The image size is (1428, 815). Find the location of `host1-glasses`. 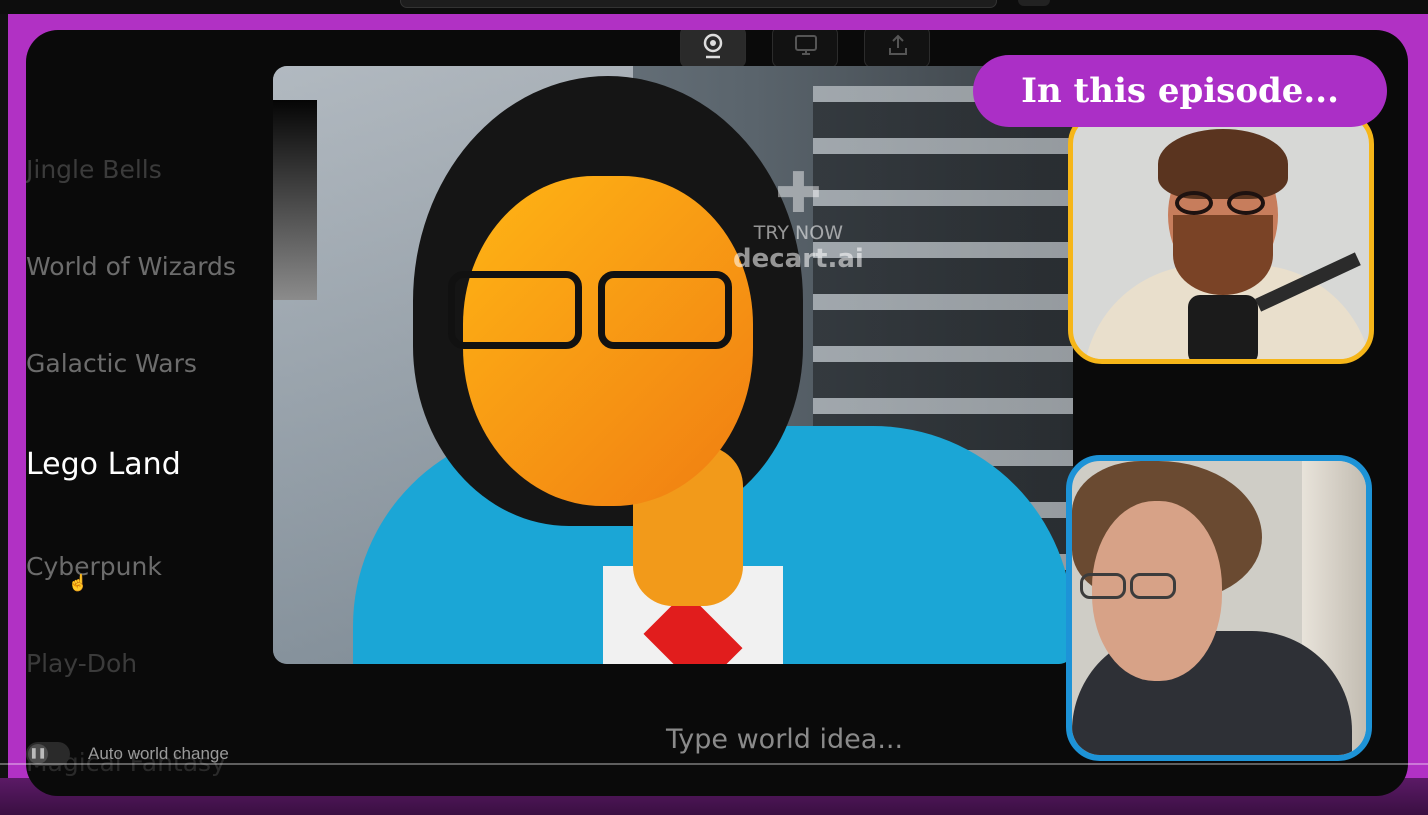

host1-glasses is located at coordinates (1223, 204).